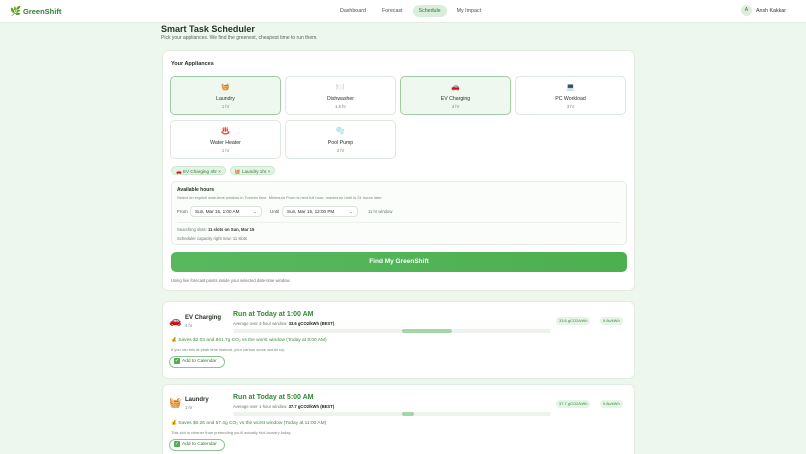  I want to click on intensity-badge: 37.7 gCO2/kWh, so click(573, 404).